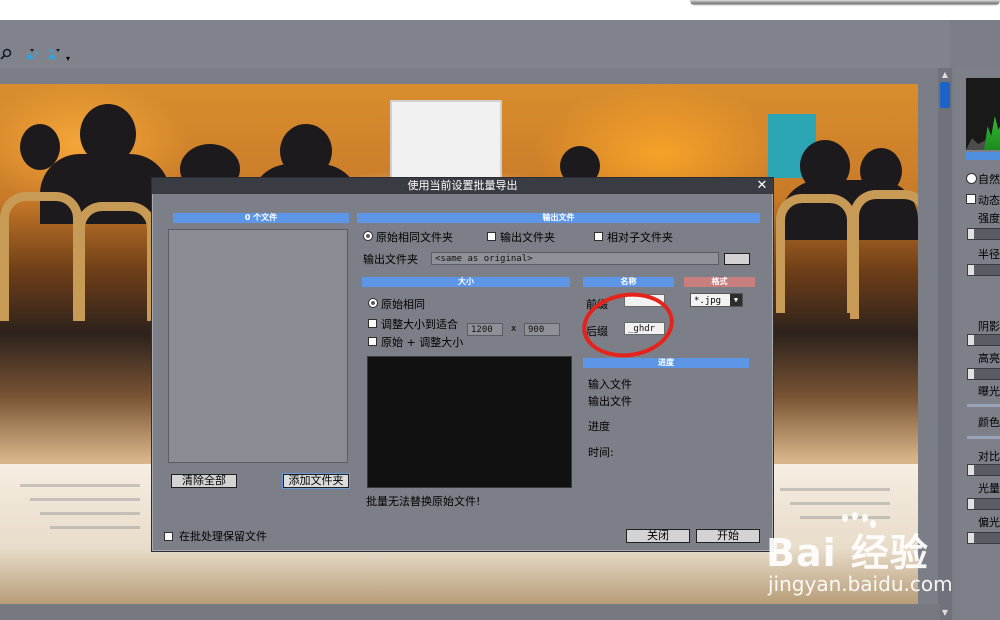 The height and width of the screenshot is (620, 1000). I want to click on file-list, so click(258, 346).